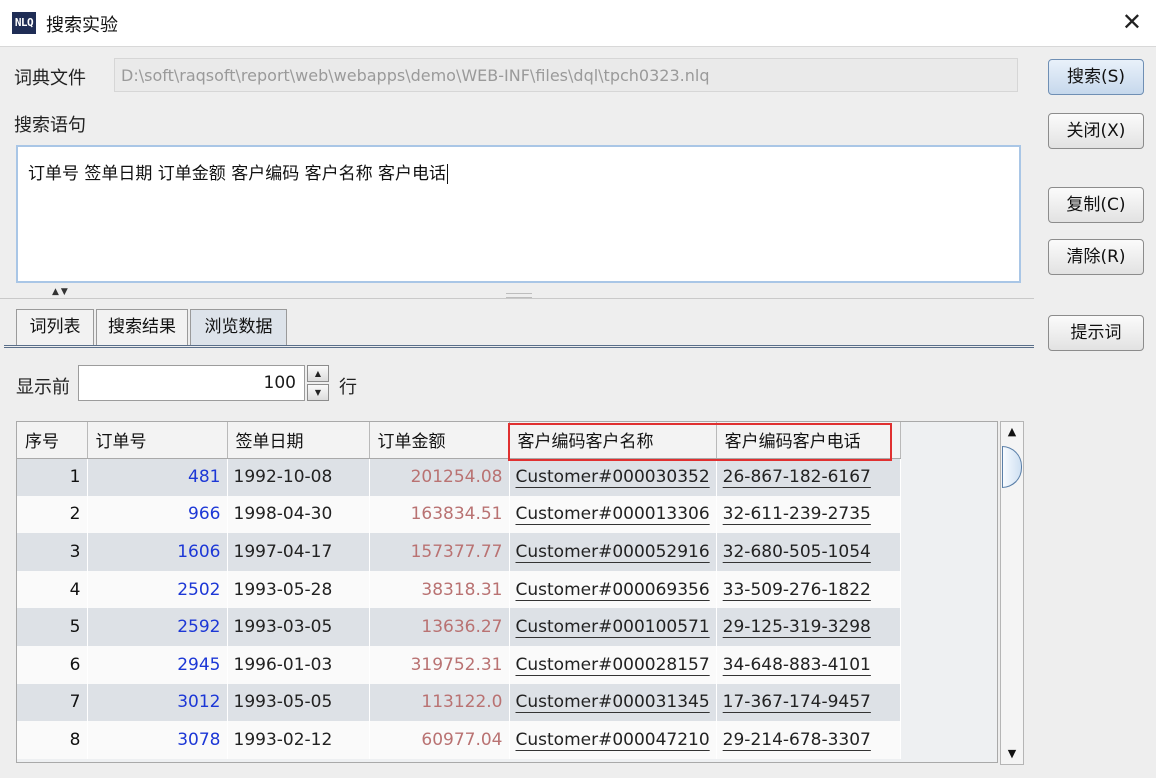 The height and width of the screenshot is (778, 1156). What do you see at coordinates (298, 552) in the screenshot?
I see `cell-sign-date: 1997-04-17` at bounding box center [298, 552].